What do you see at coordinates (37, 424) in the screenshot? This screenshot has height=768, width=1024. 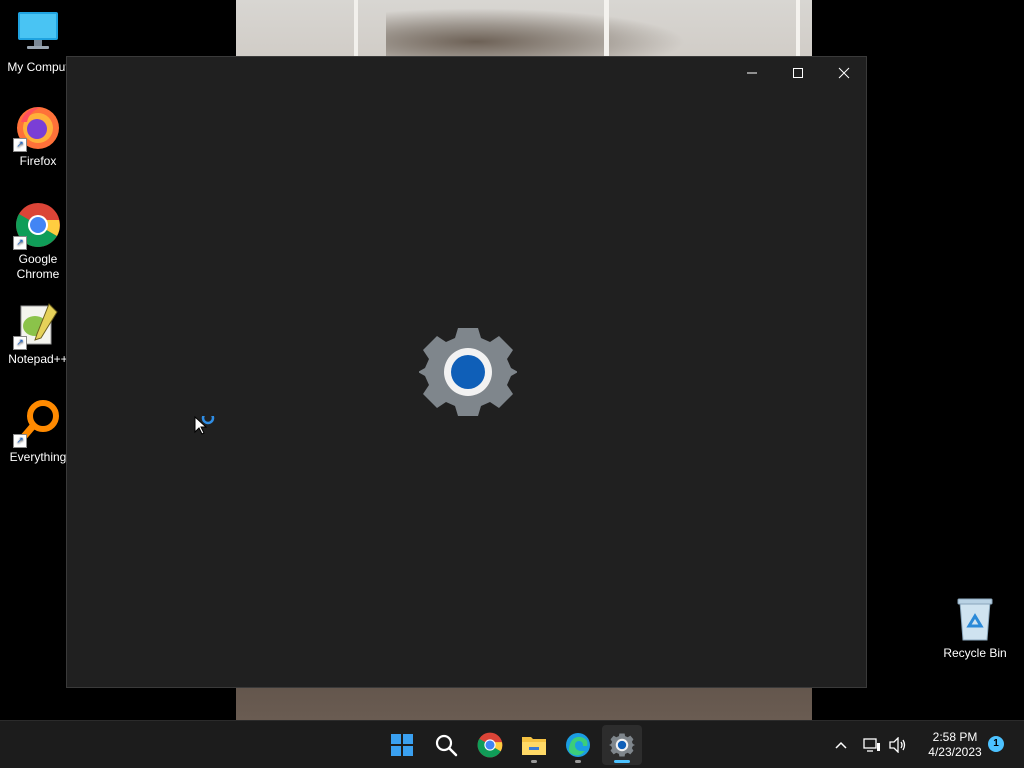 I see `everything-search-icon: ↗` at bounding box center [37, 424].